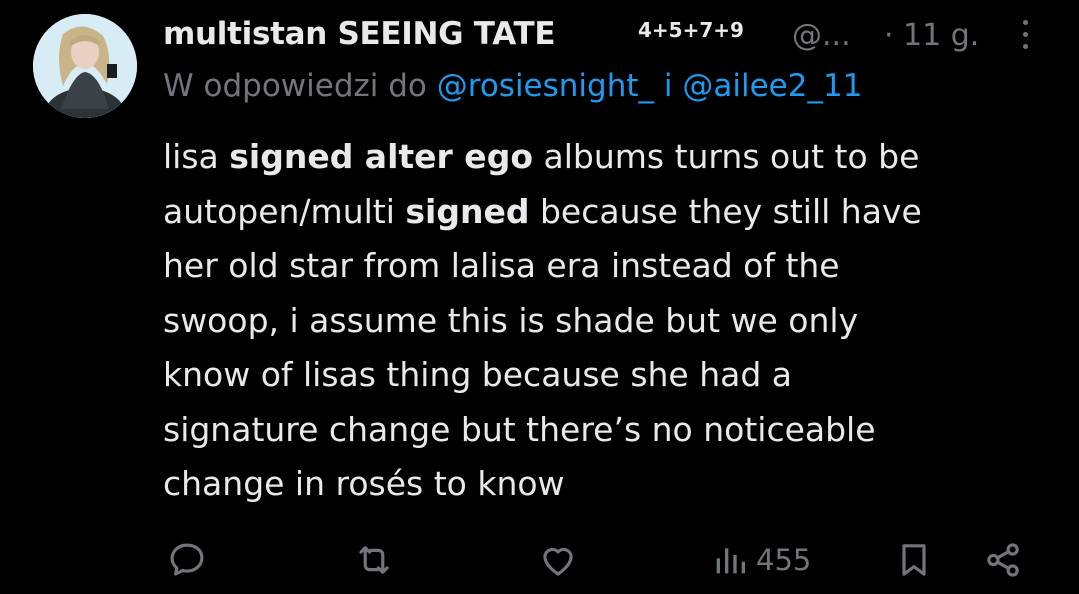 This screenshot has height=594, width=1079. I want to click on like-button, so click(558, 560).